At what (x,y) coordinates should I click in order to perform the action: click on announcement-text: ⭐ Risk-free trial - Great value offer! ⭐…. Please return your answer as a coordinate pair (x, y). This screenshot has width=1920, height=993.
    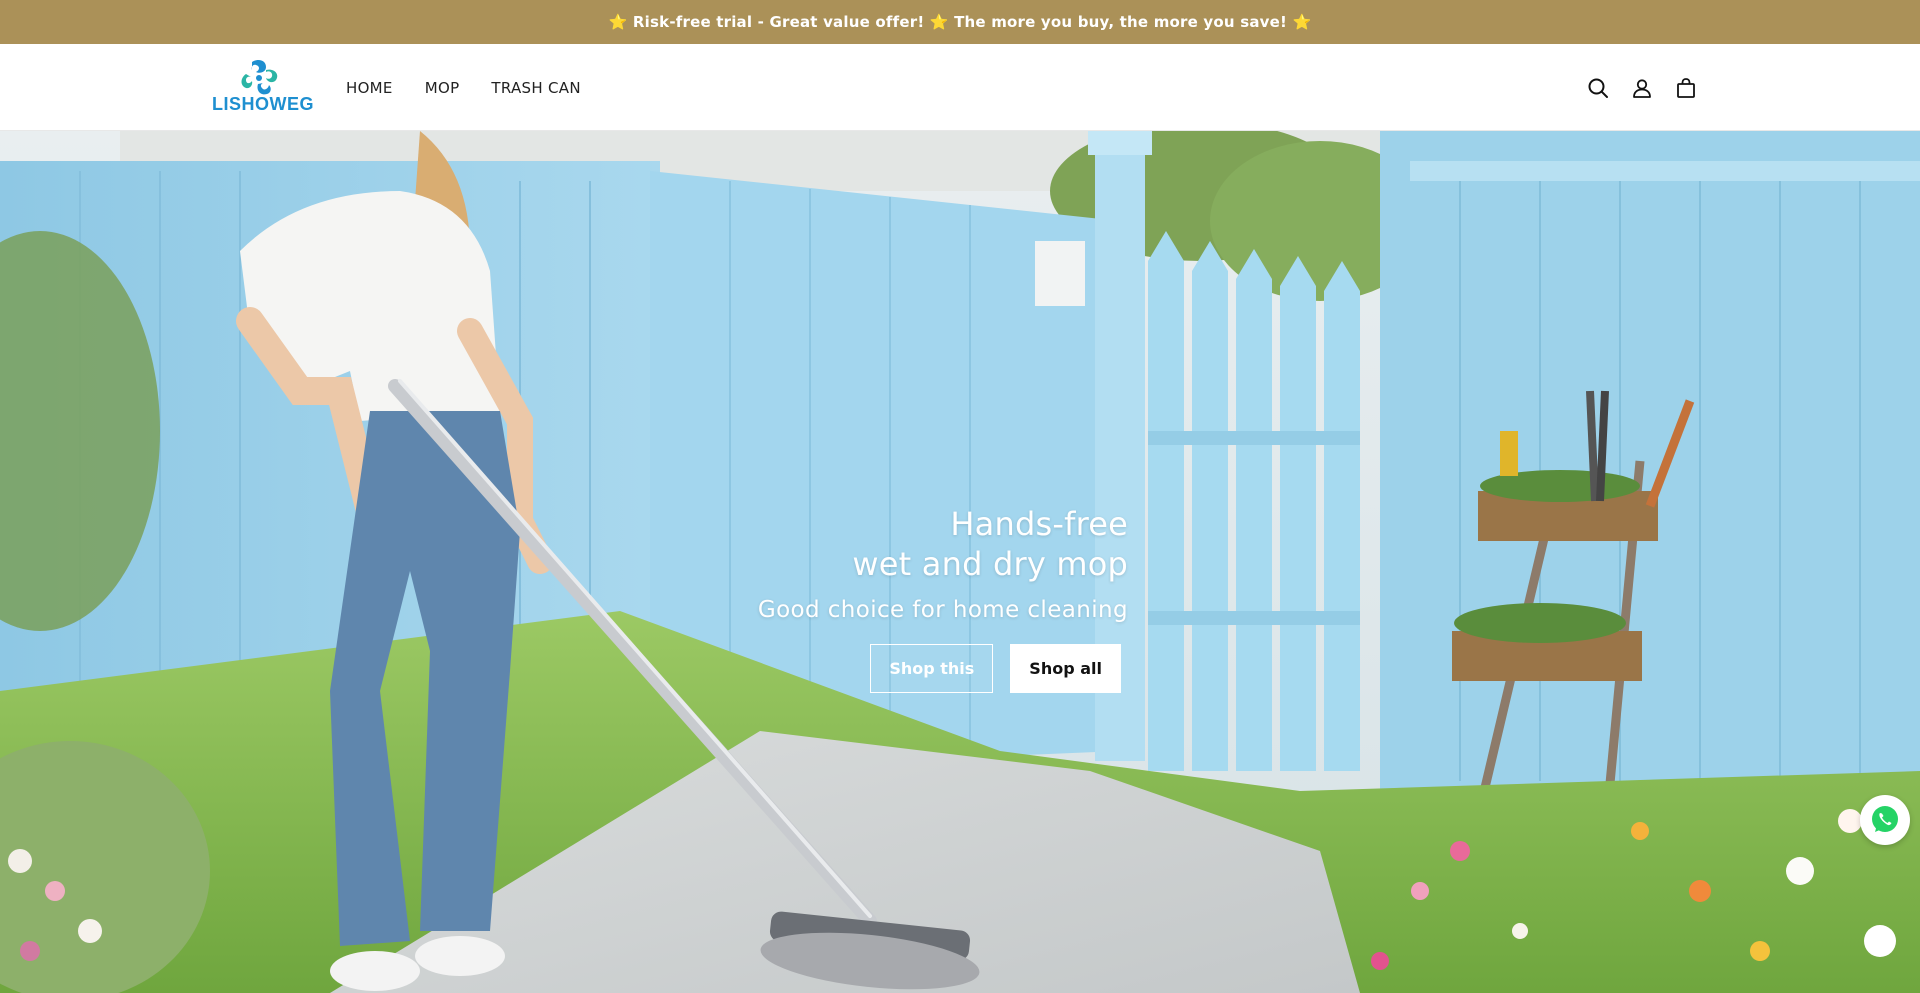
    Looking at the image, I should click on (960, 22).